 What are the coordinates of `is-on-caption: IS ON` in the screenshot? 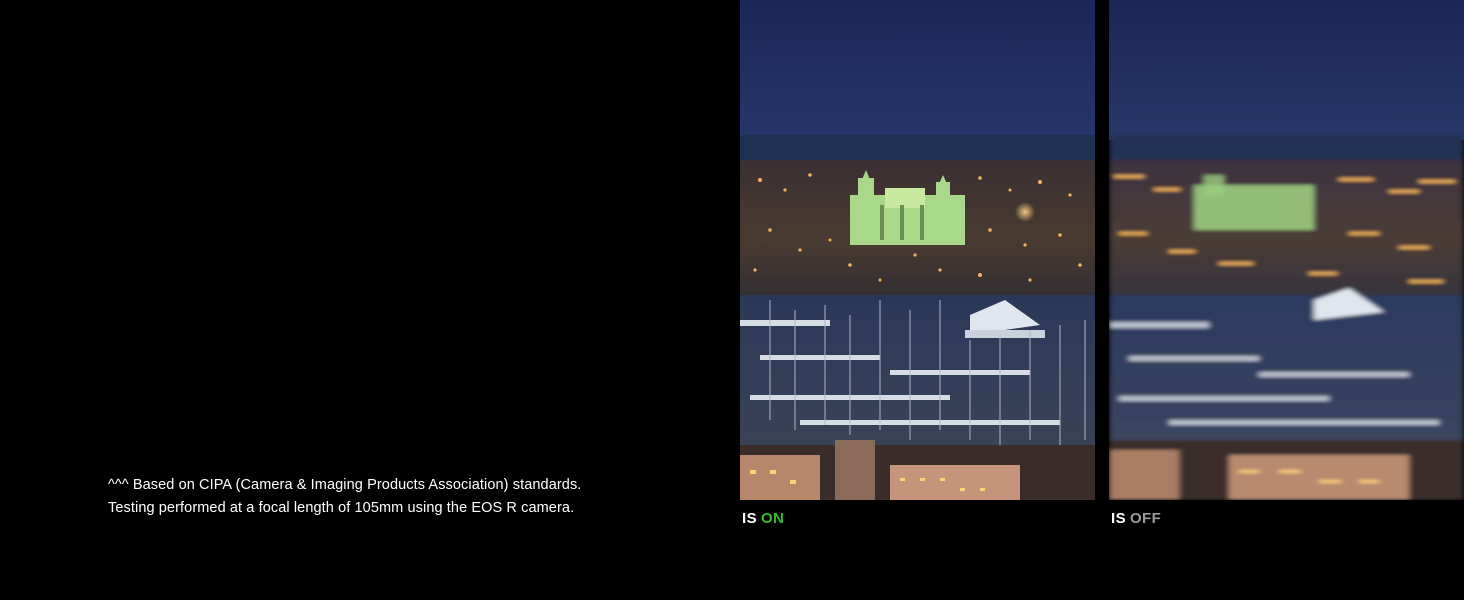 It's located at (763, 518).